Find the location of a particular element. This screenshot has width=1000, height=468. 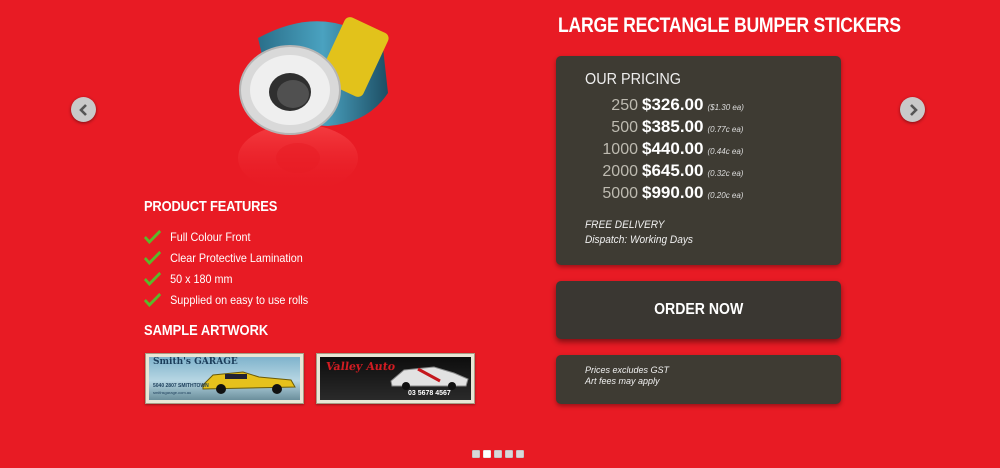

order-now-label: ORDER NOW is located at coordinates (698, 309).